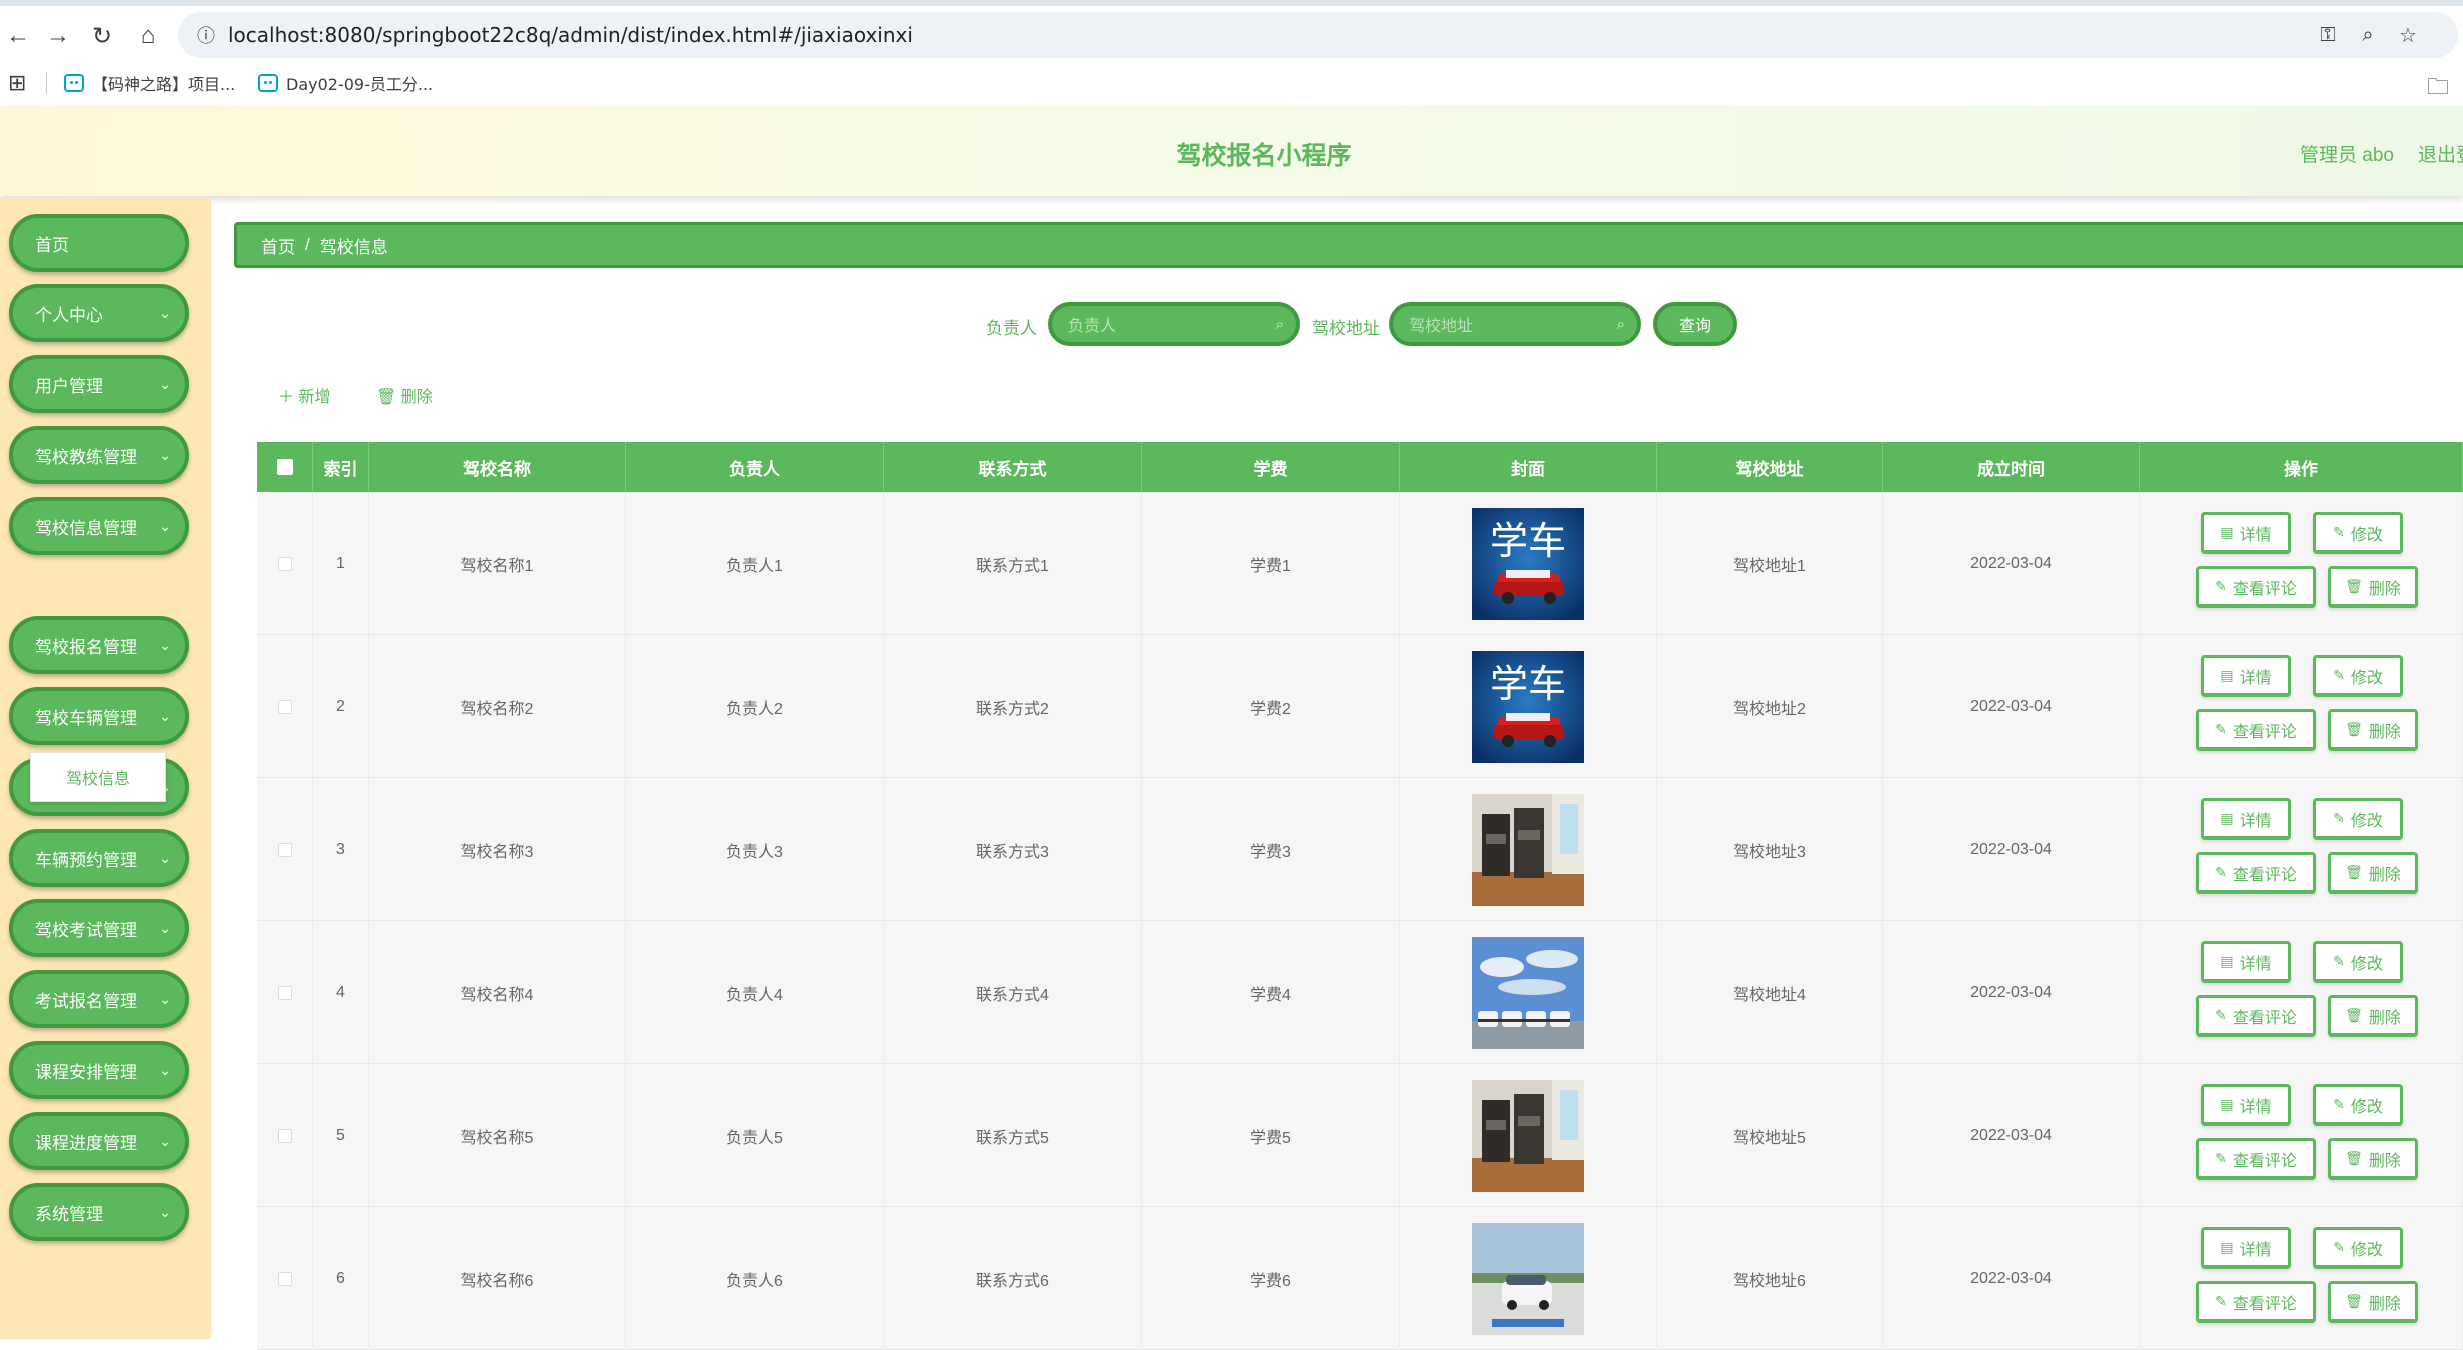 The height and width of the screenshot is (1350, 2463). Describe the element at coordinates (1013, 992) in the screenshot. I see `cell-contact: 联系方式4` at that location.